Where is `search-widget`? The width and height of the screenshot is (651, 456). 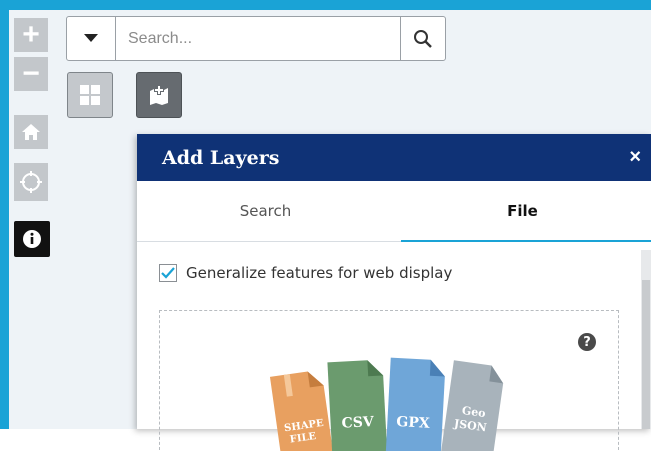
search-widget is located at coordinates (256, 38).